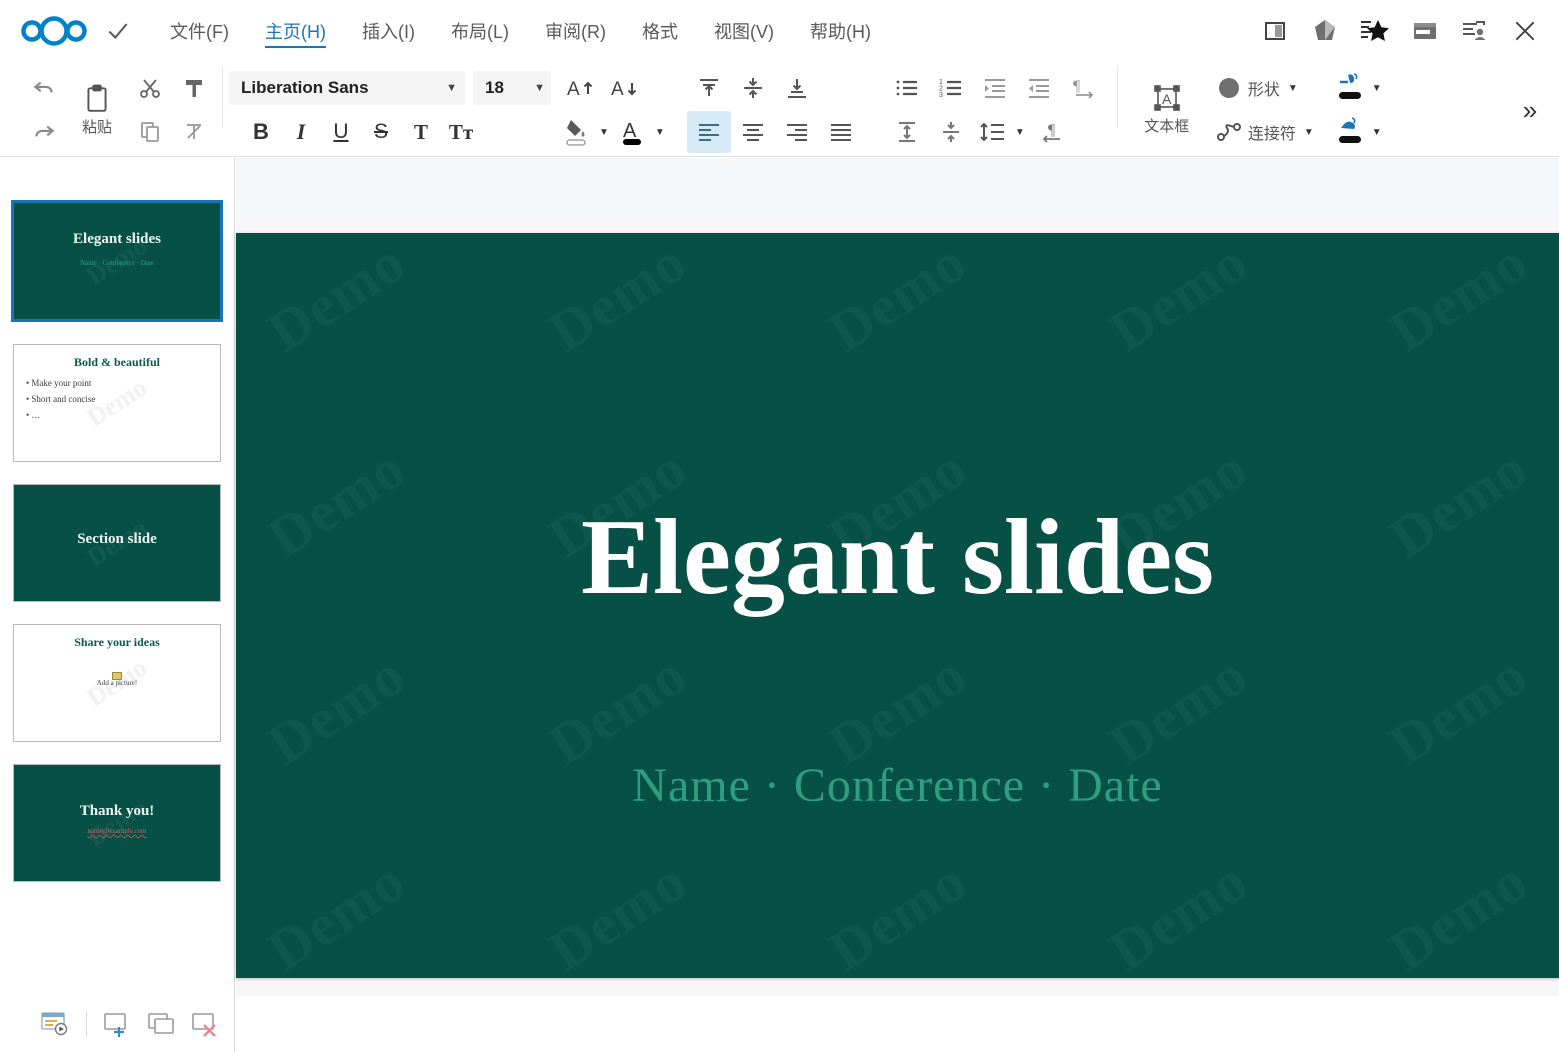  What do you see at coordinates (54, 31) in the screenshot?
I see `nextcloud-logo` at bounding box center [54, 31].